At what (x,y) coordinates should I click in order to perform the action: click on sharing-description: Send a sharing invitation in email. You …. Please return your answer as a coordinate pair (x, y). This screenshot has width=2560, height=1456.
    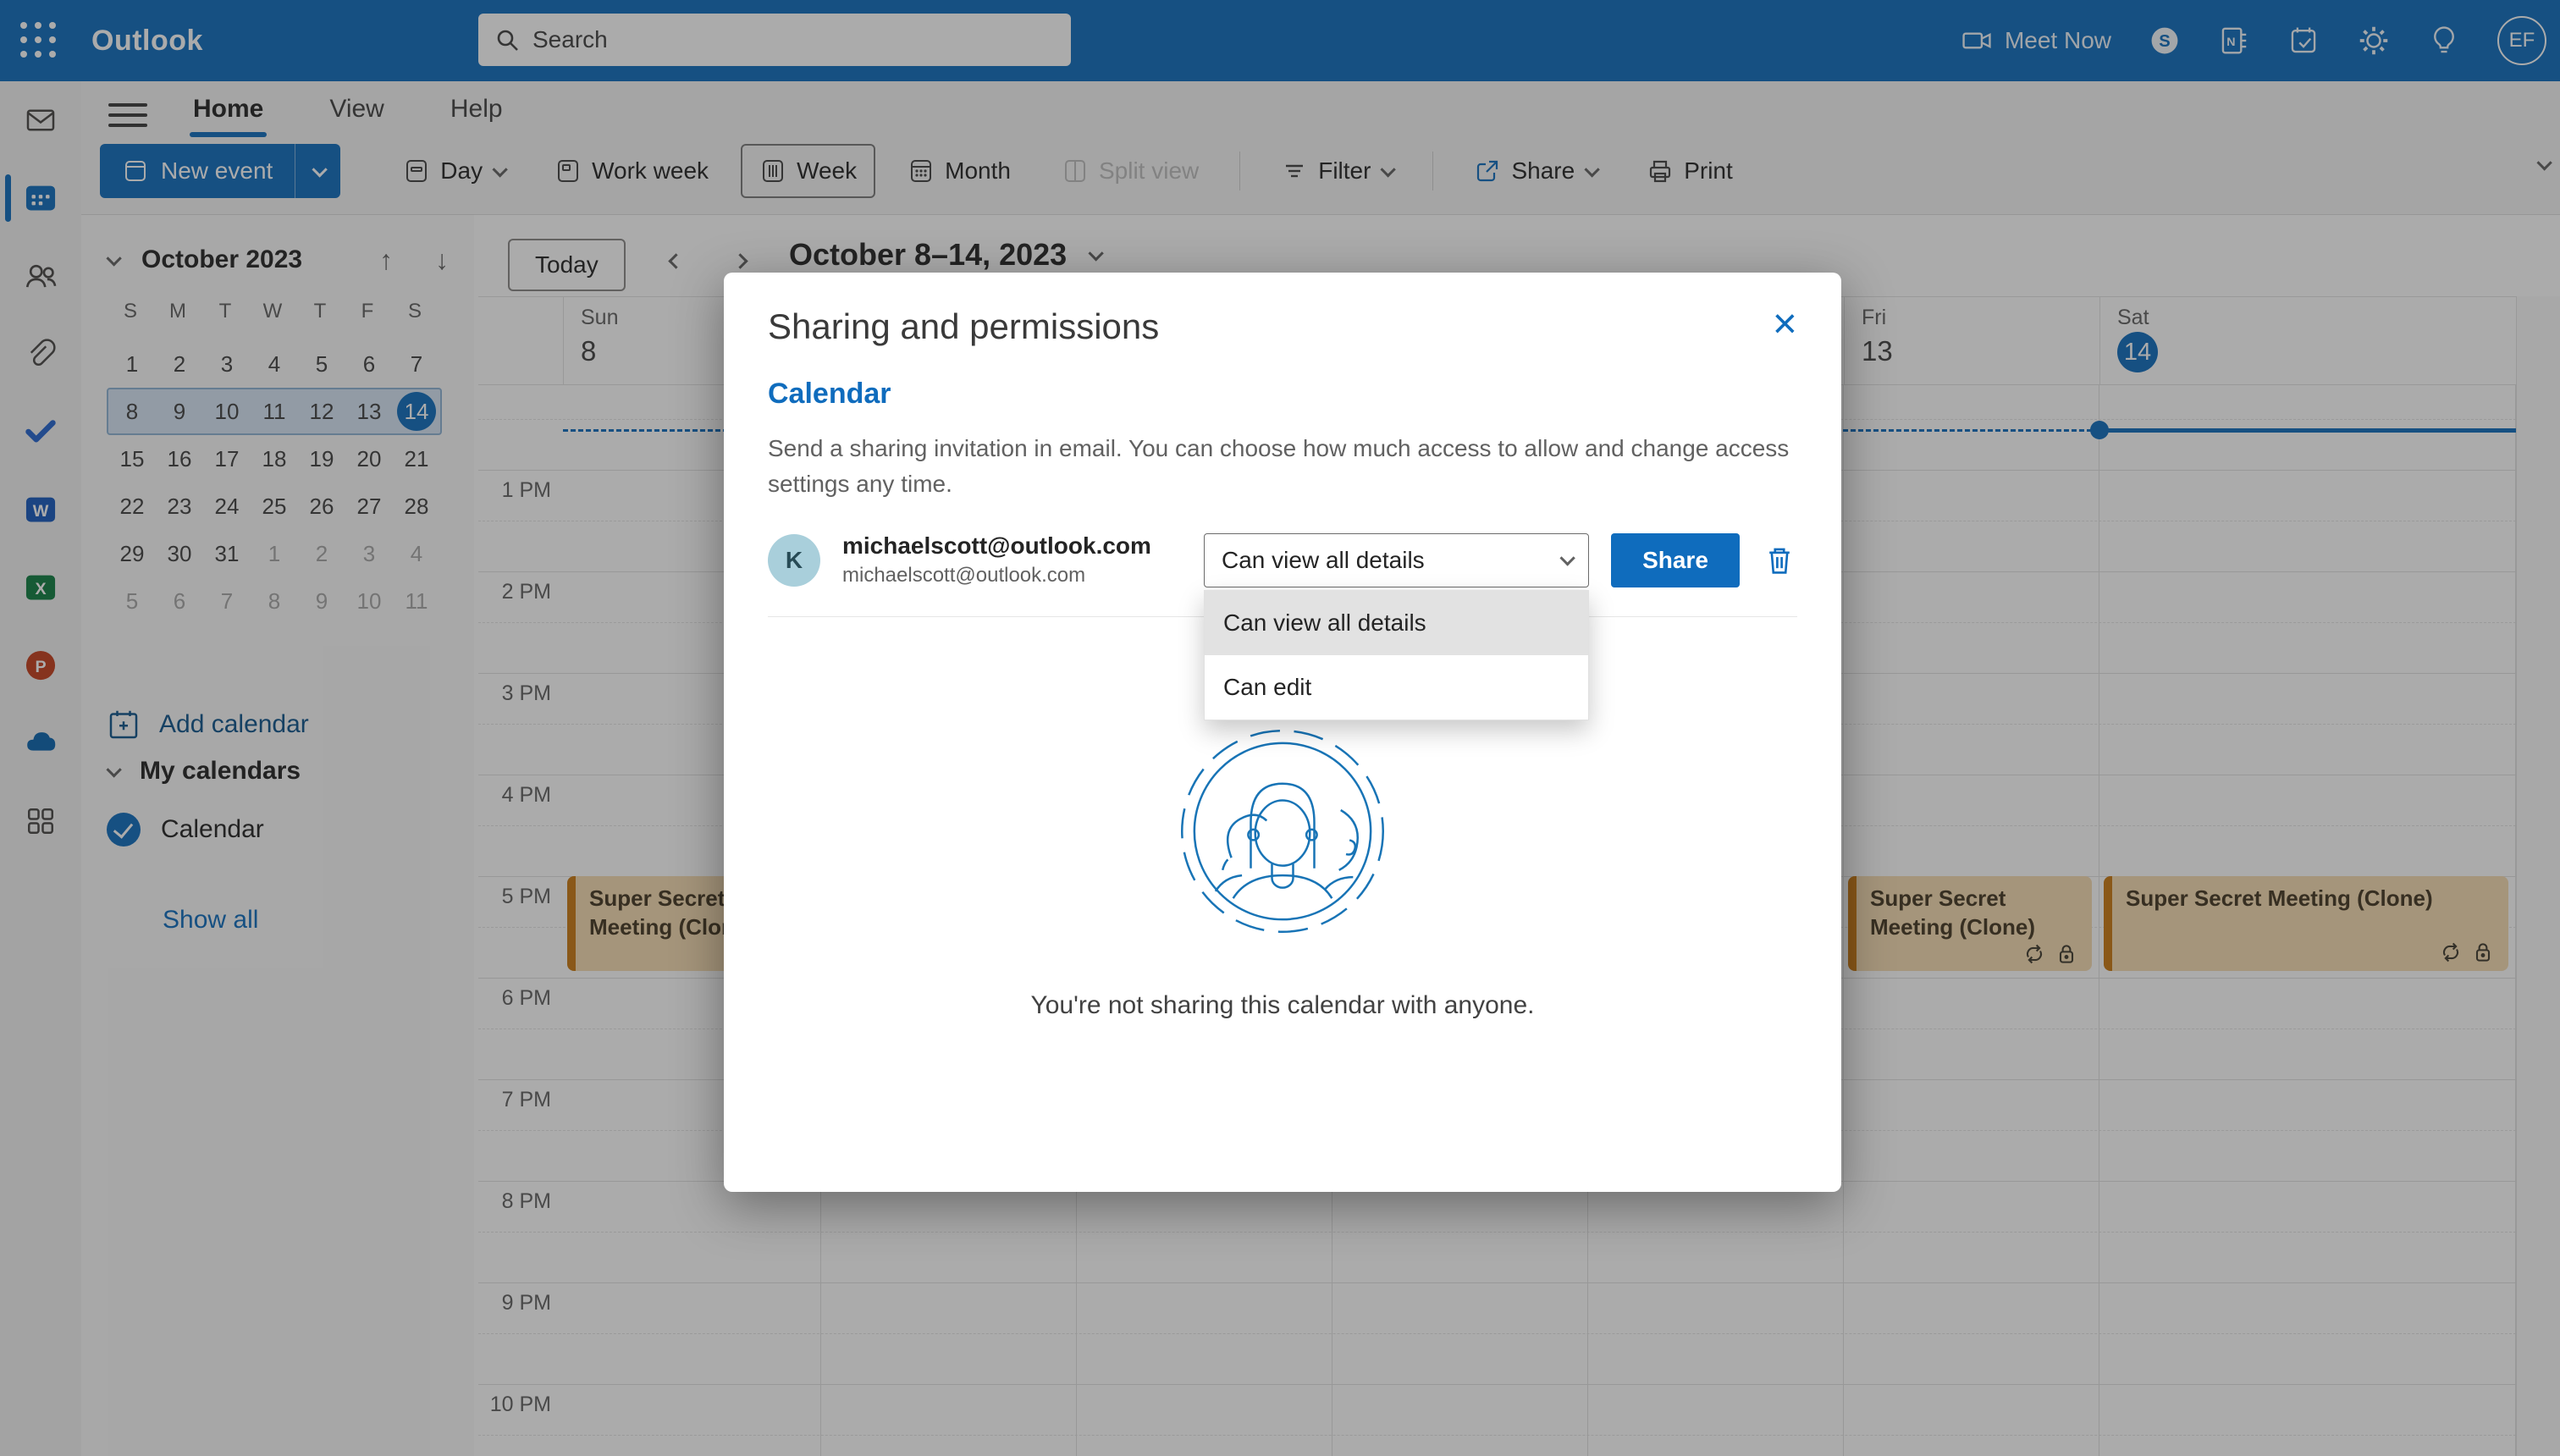
    Looking at the image, I should click on (1279, 466).